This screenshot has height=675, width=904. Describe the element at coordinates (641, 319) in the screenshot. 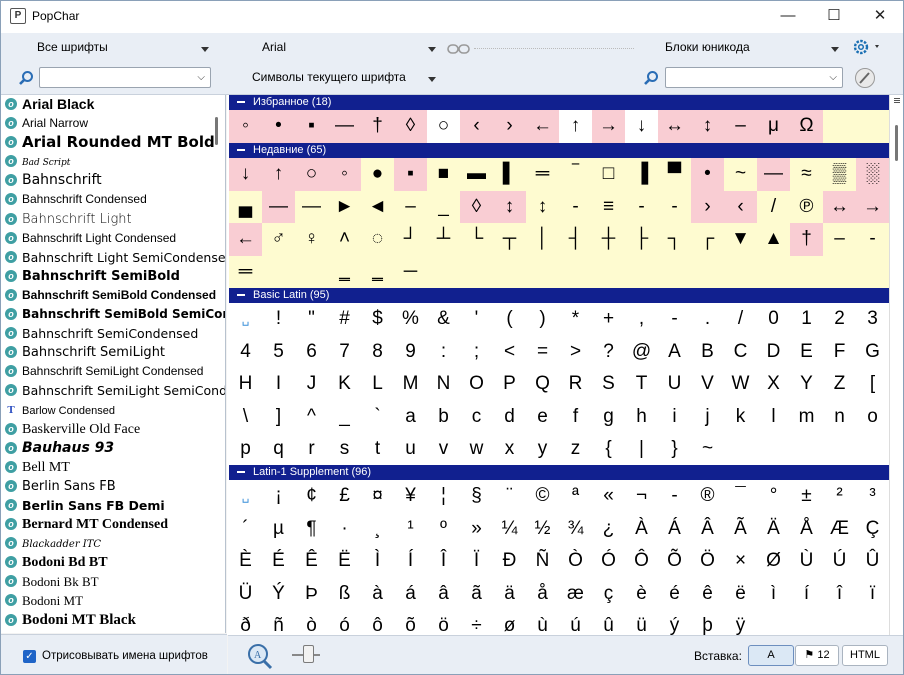

I see `character-cell: ,` at that location.